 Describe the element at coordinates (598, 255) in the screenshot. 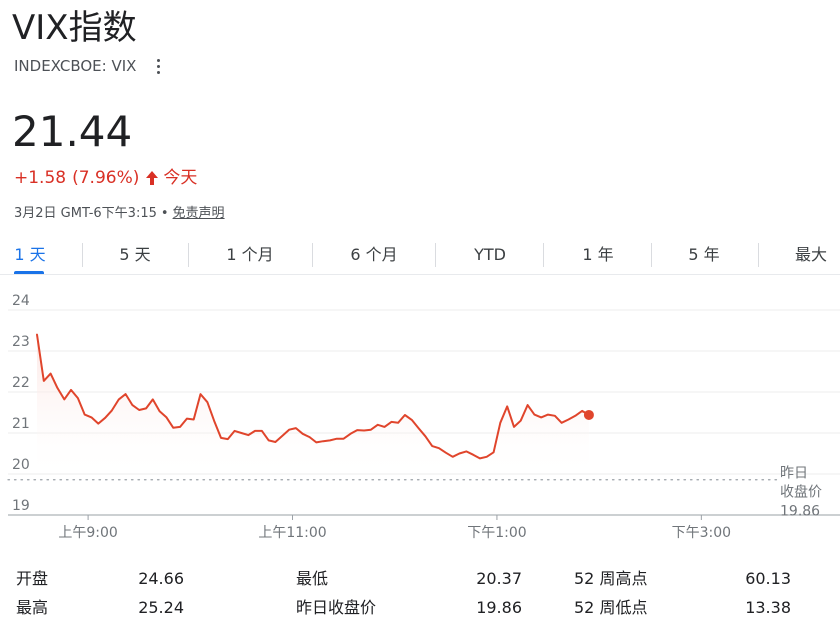

I see `tab-1-year: 1 年` at that location.